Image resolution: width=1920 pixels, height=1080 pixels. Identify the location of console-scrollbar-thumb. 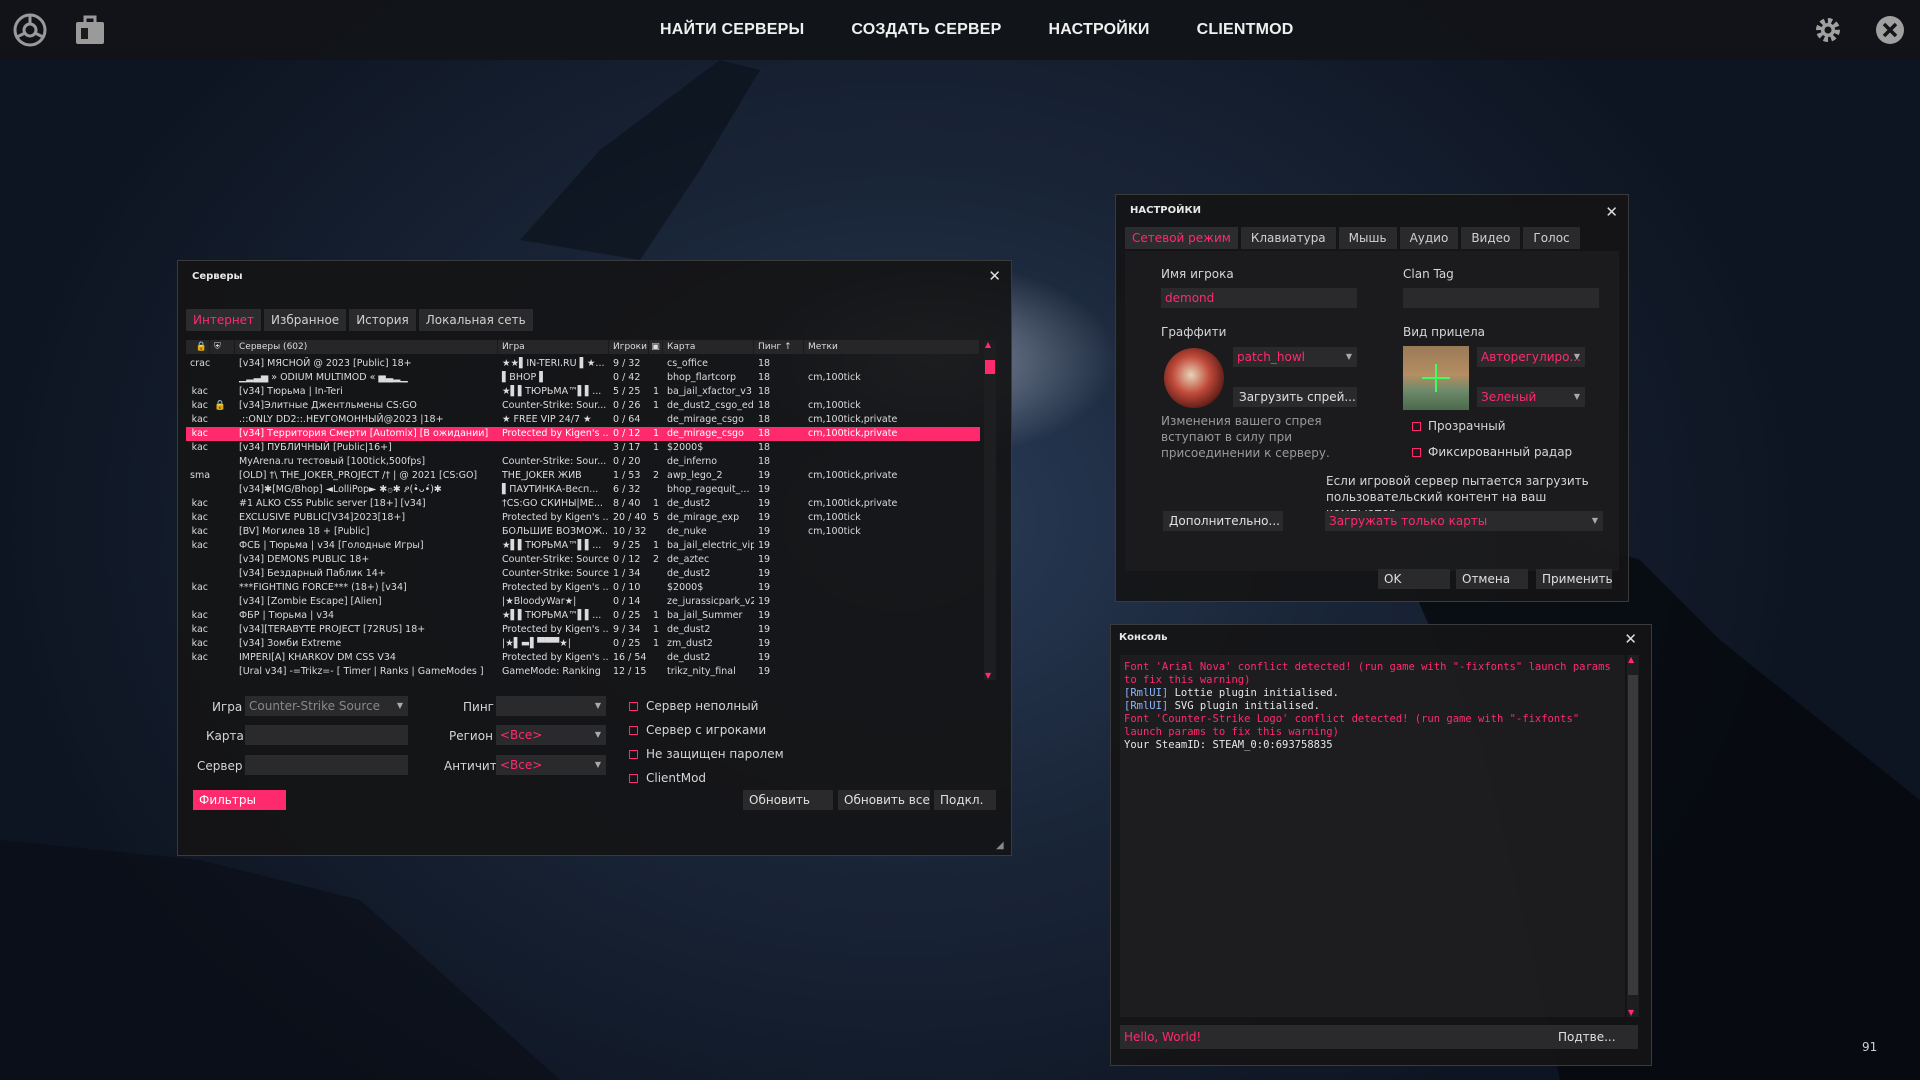
(1633, 835).